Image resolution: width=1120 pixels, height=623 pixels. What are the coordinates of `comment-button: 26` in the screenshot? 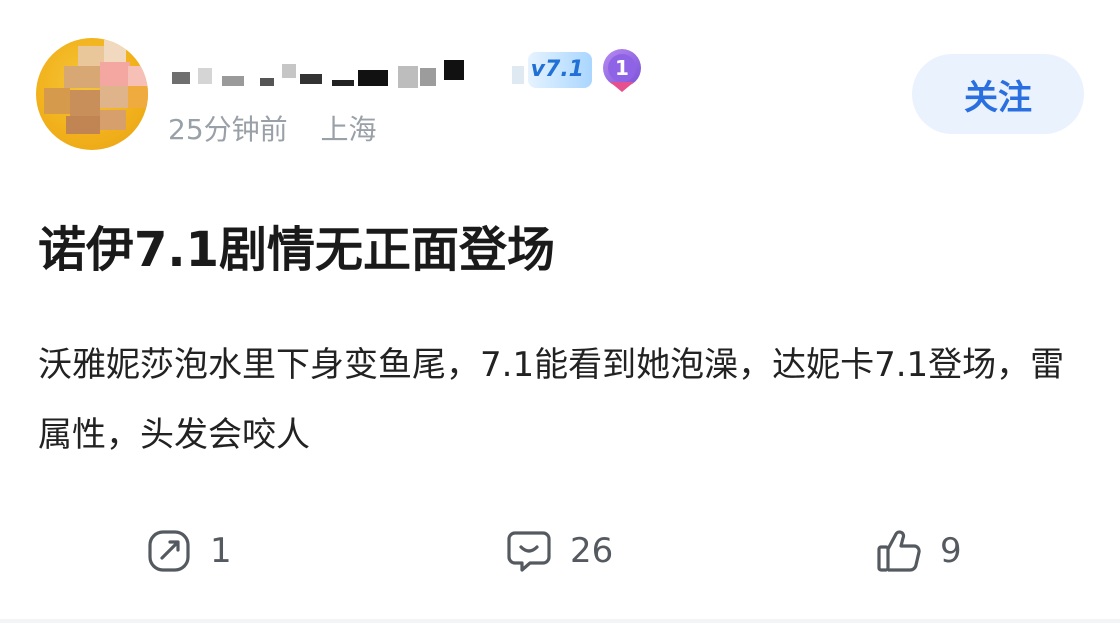 It's located at (559, 551).